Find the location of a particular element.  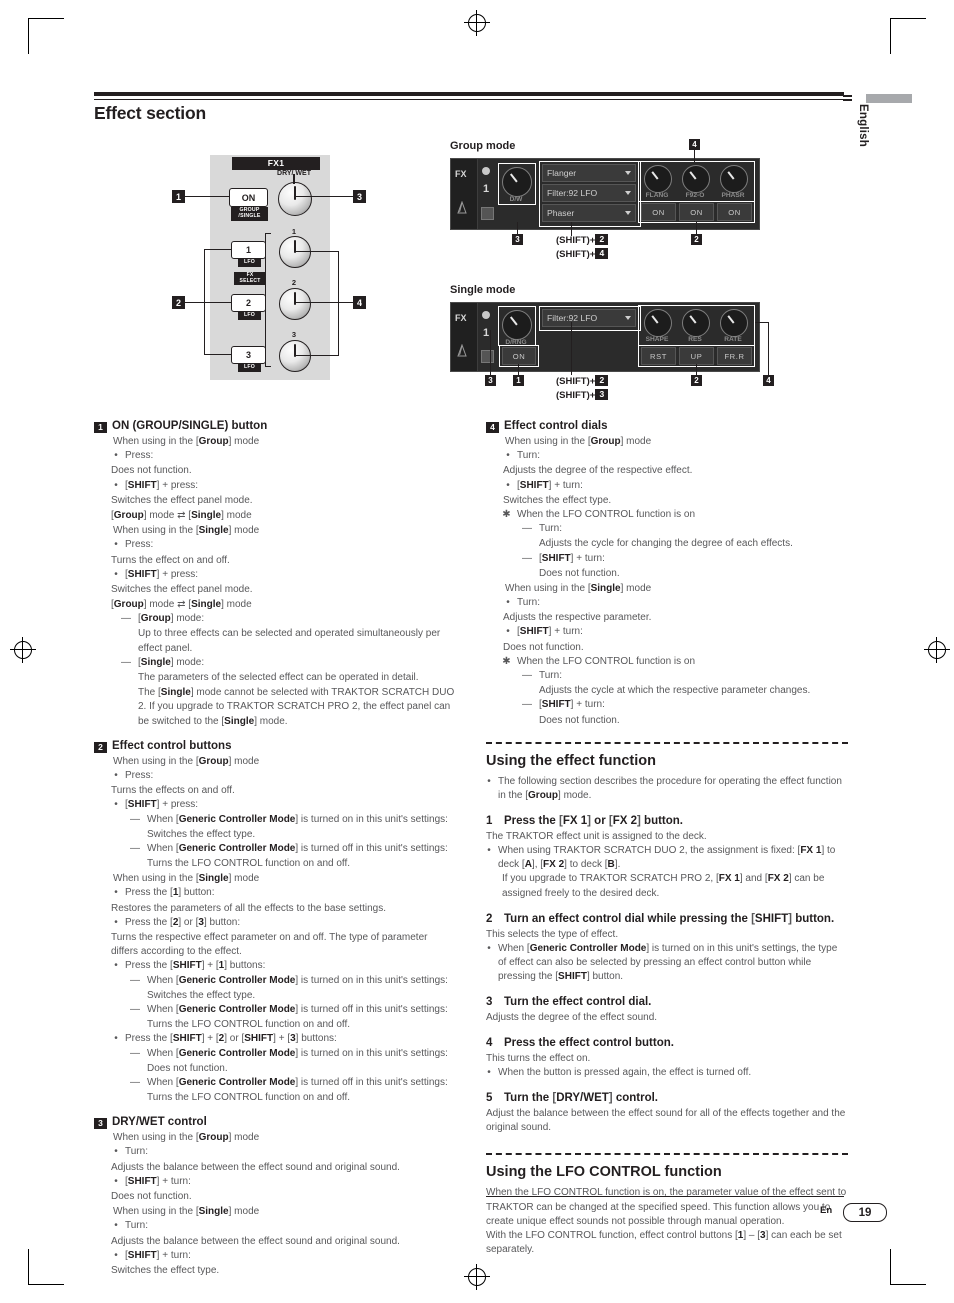

item3-title: DRY/WET control is located at coordinates (159, 1122).